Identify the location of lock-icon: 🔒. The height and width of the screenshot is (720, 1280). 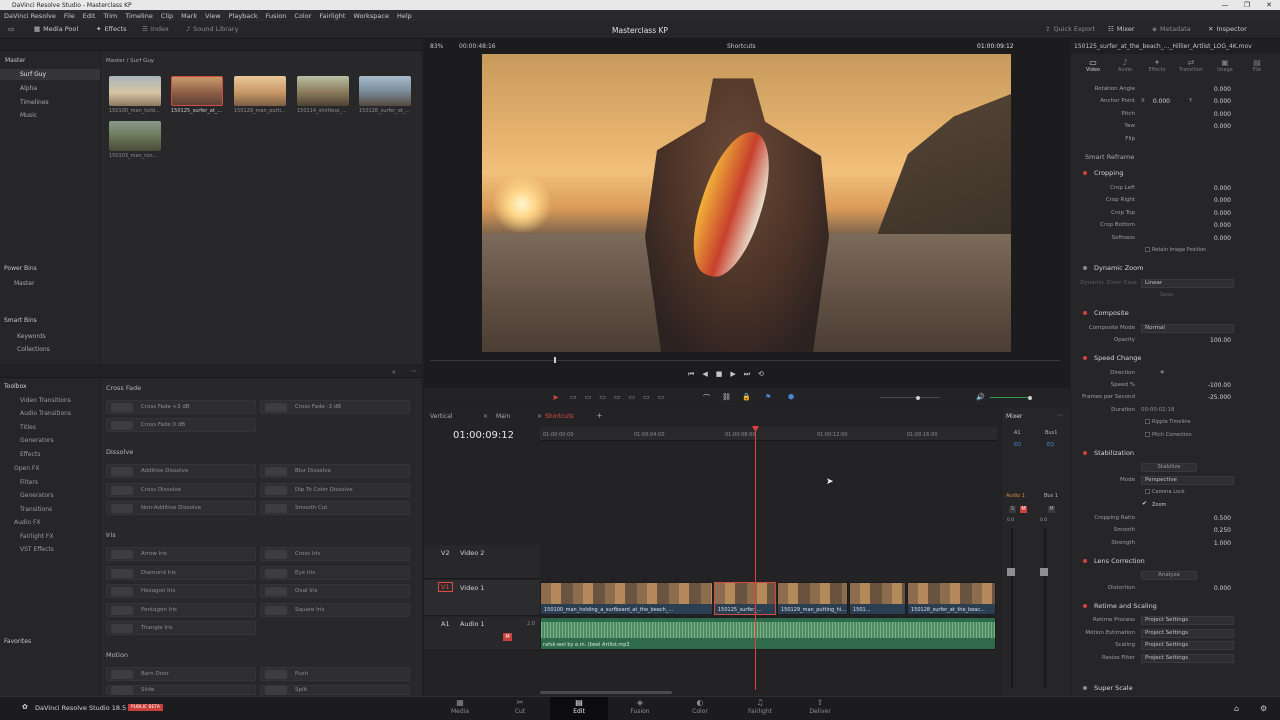
(746, 397).